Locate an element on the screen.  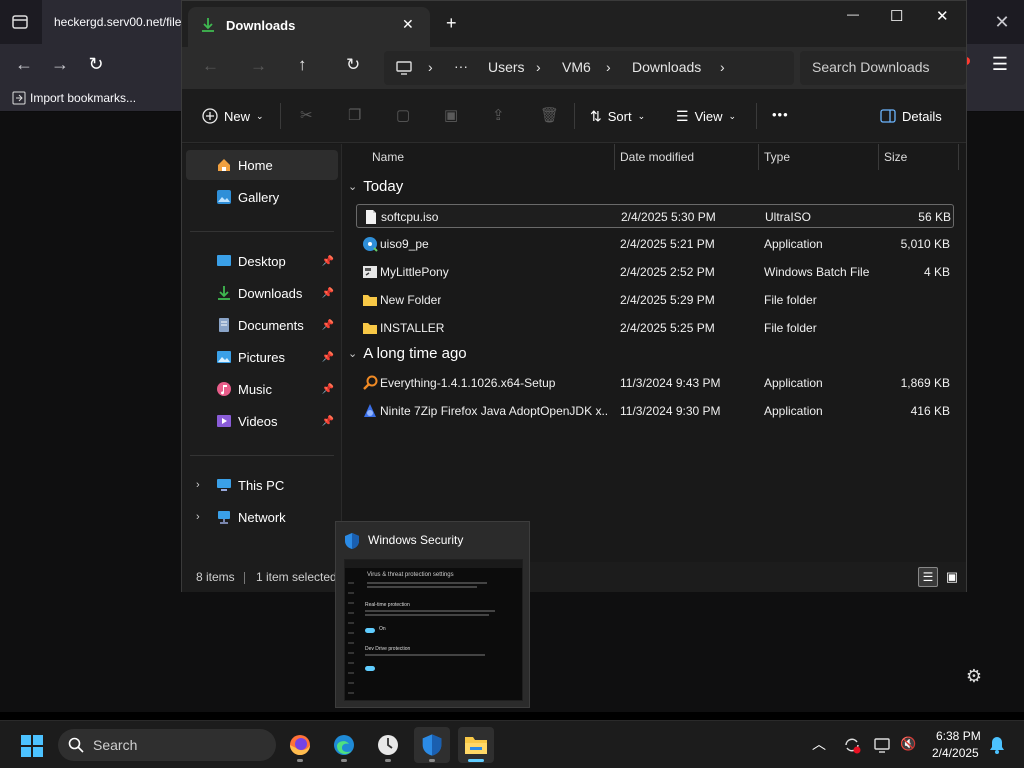
tiles-view-icon: ▣ is located at coordinates (952, 577).